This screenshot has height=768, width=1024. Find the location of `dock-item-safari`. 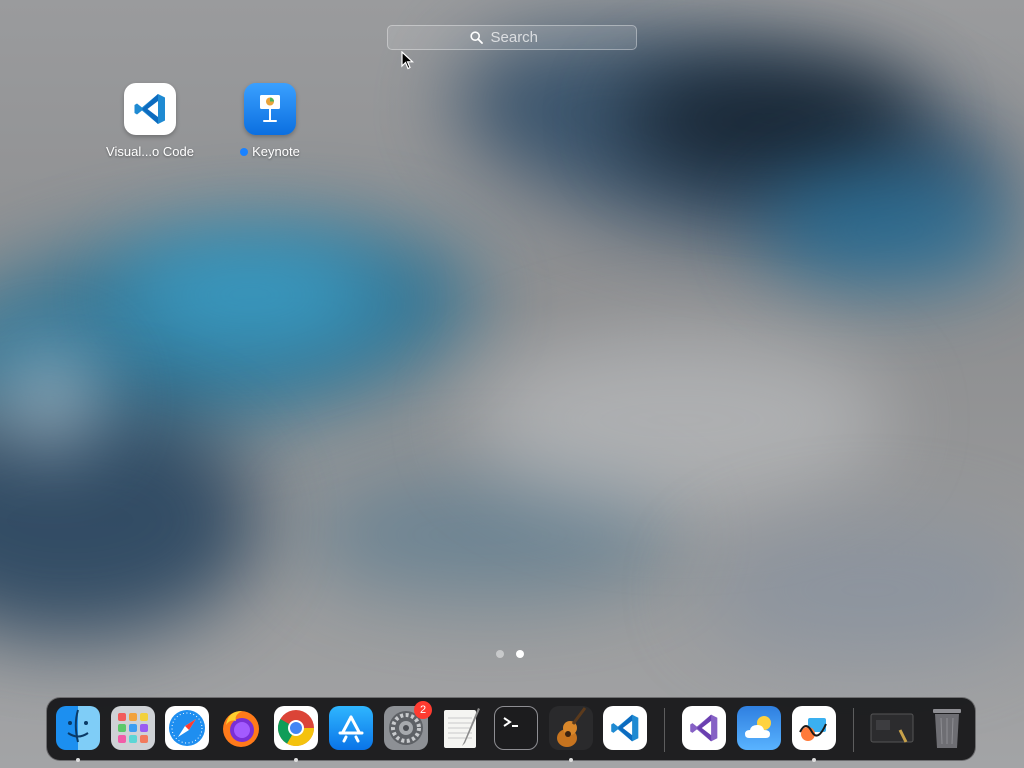

dock-item-safari is located at coordinates (187, 728).